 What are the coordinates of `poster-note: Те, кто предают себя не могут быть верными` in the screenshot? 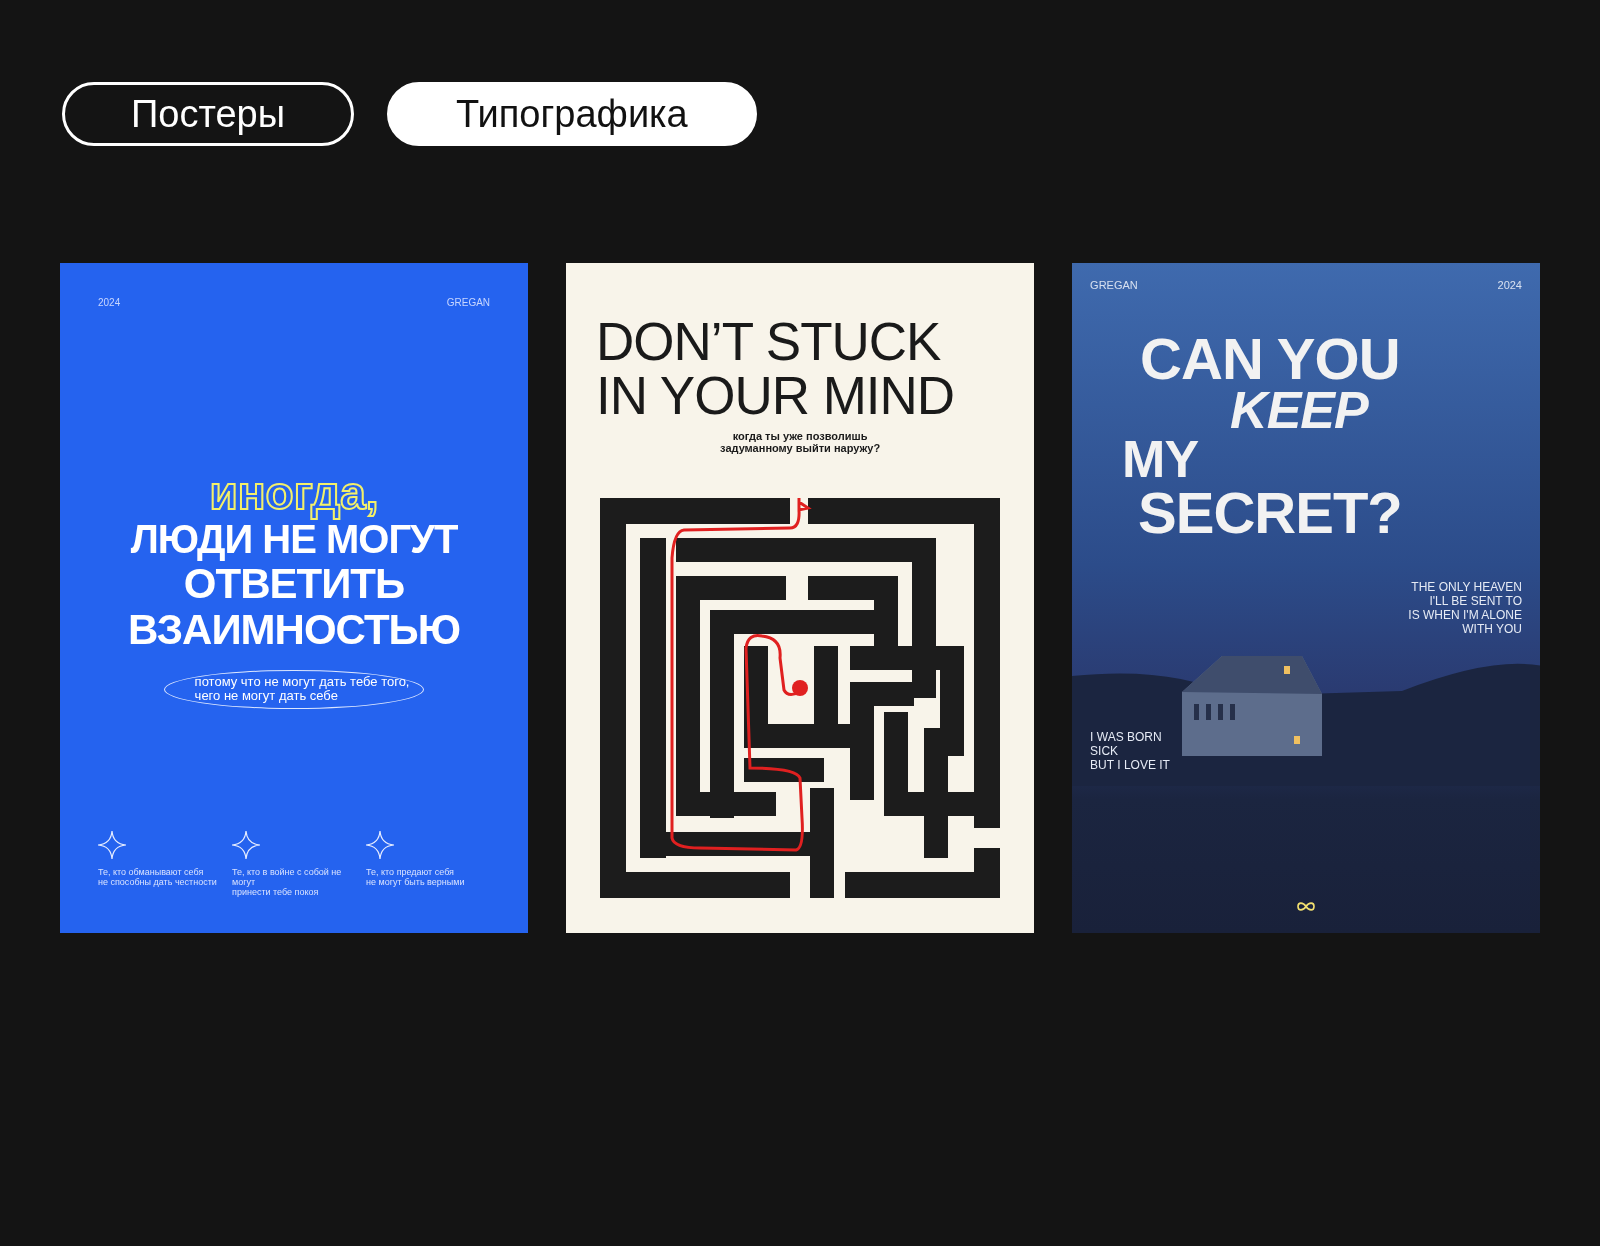 It's located at (415, 877).